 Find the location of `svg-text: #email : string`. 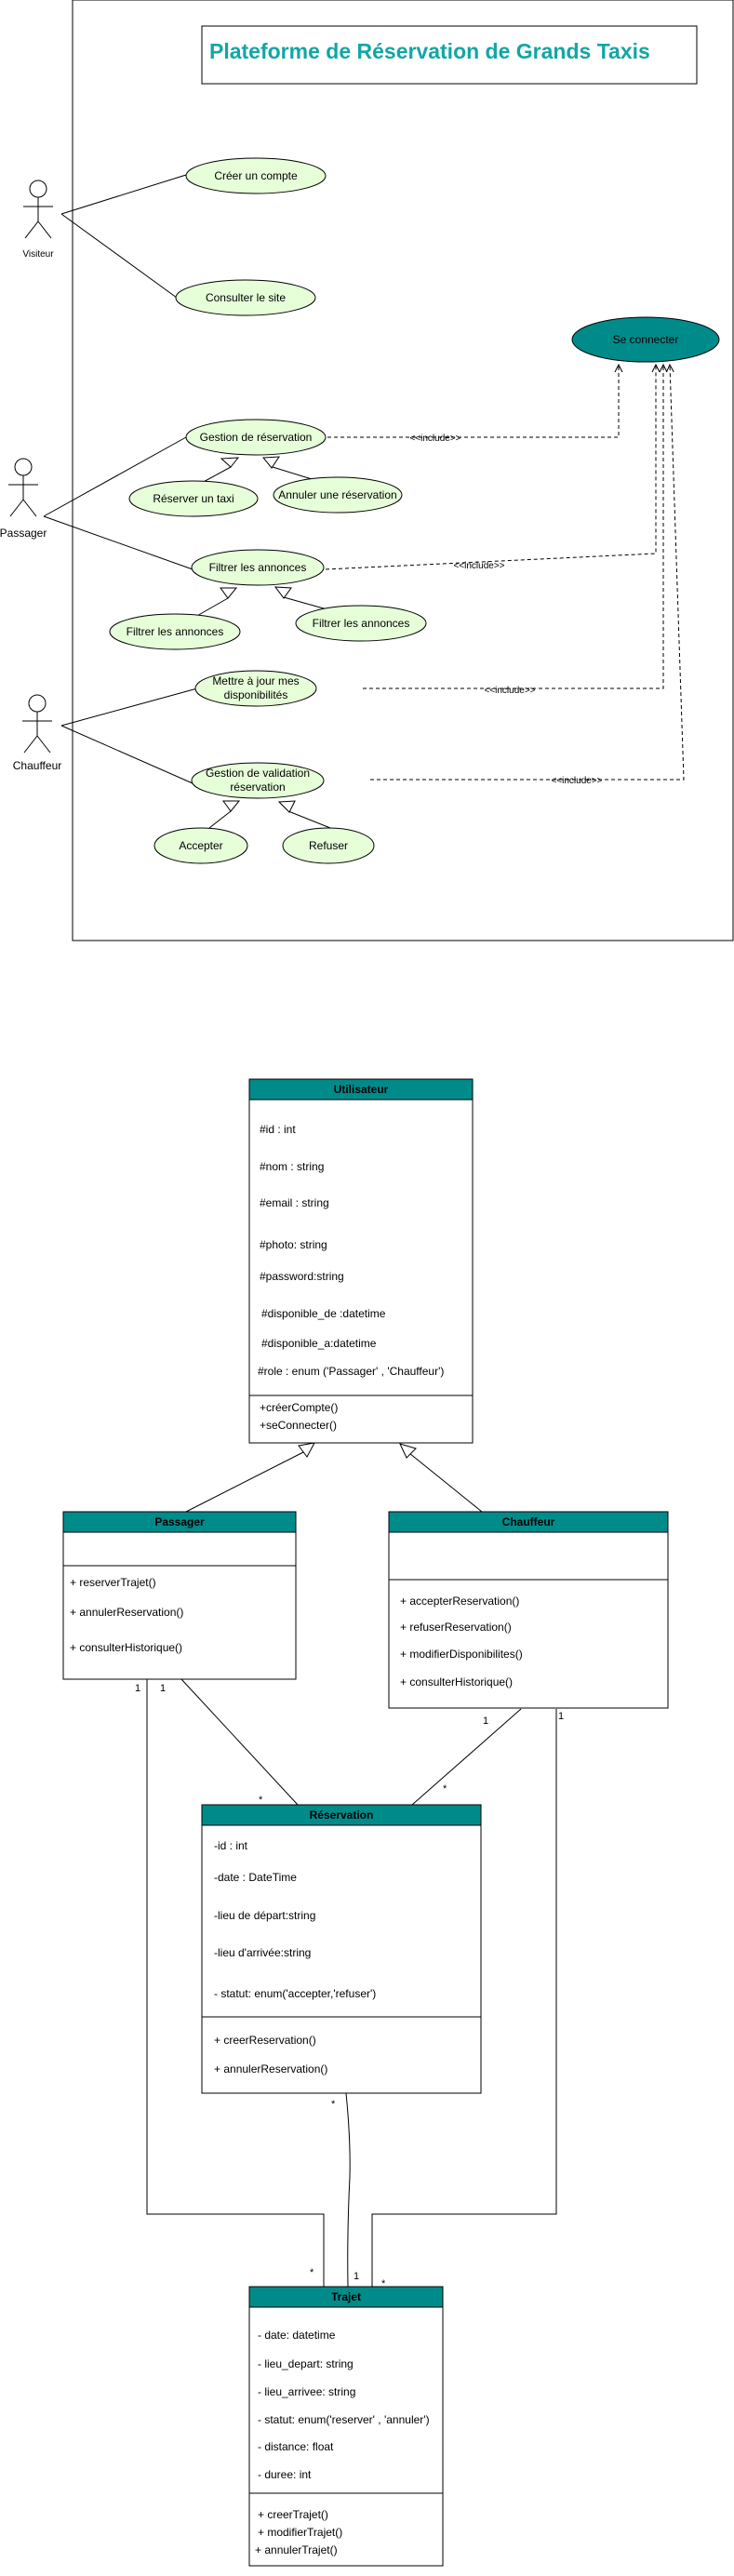

svg-text: #email : string is located at coordinates (294, 1202).